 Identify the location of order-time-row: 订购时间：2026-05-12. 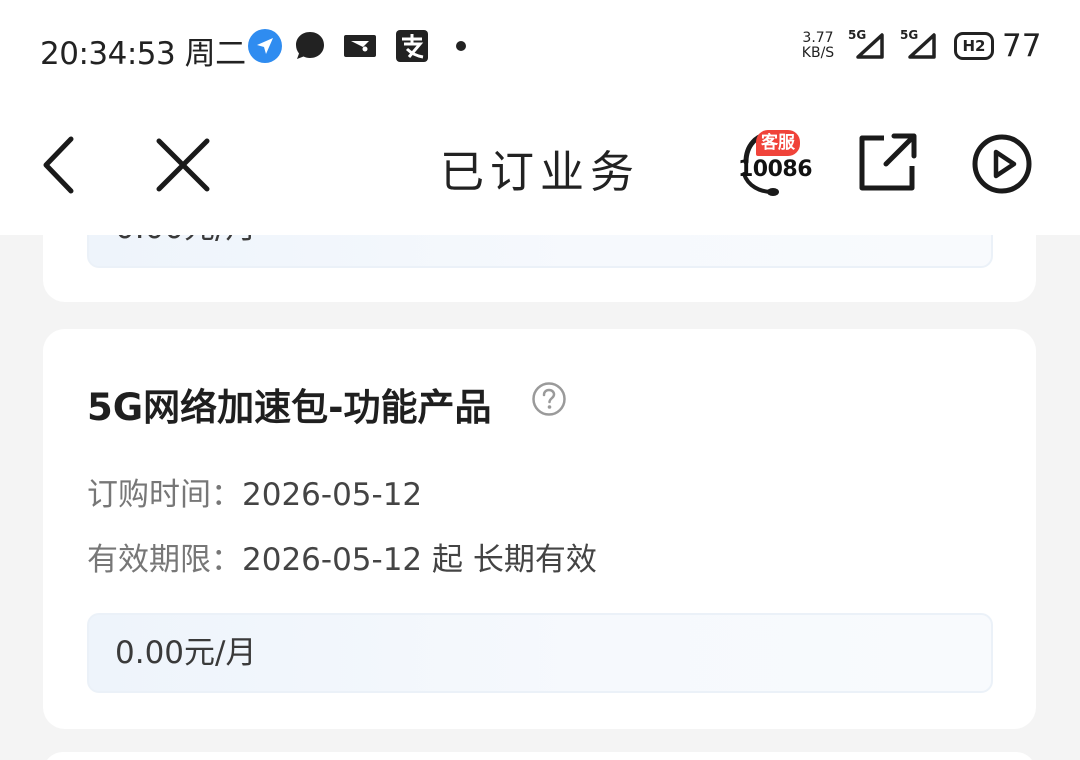
(254, 491).